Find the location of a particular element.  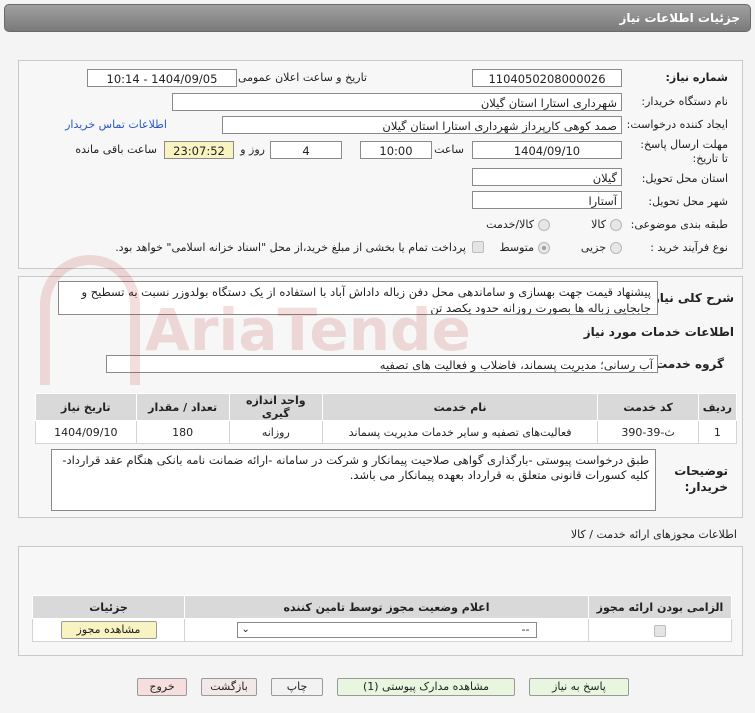

col-permit-details: جزئیات is located at coordinates (108, 607).